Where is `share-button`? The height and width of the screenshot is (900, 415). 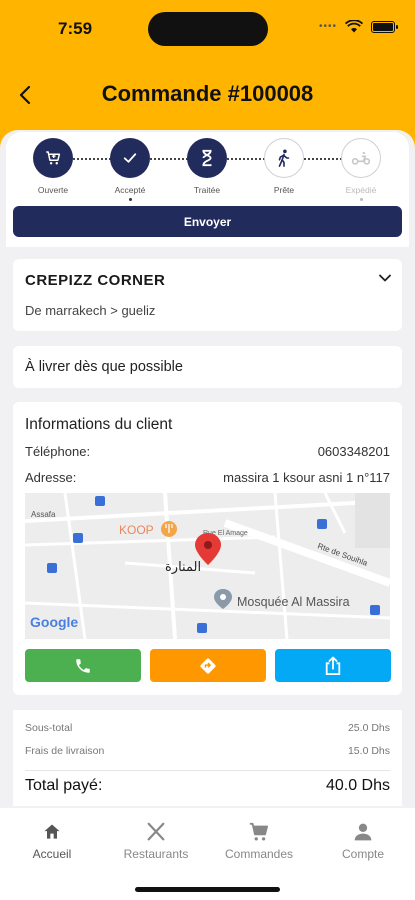
share-button is located at coordinates (333, 665).